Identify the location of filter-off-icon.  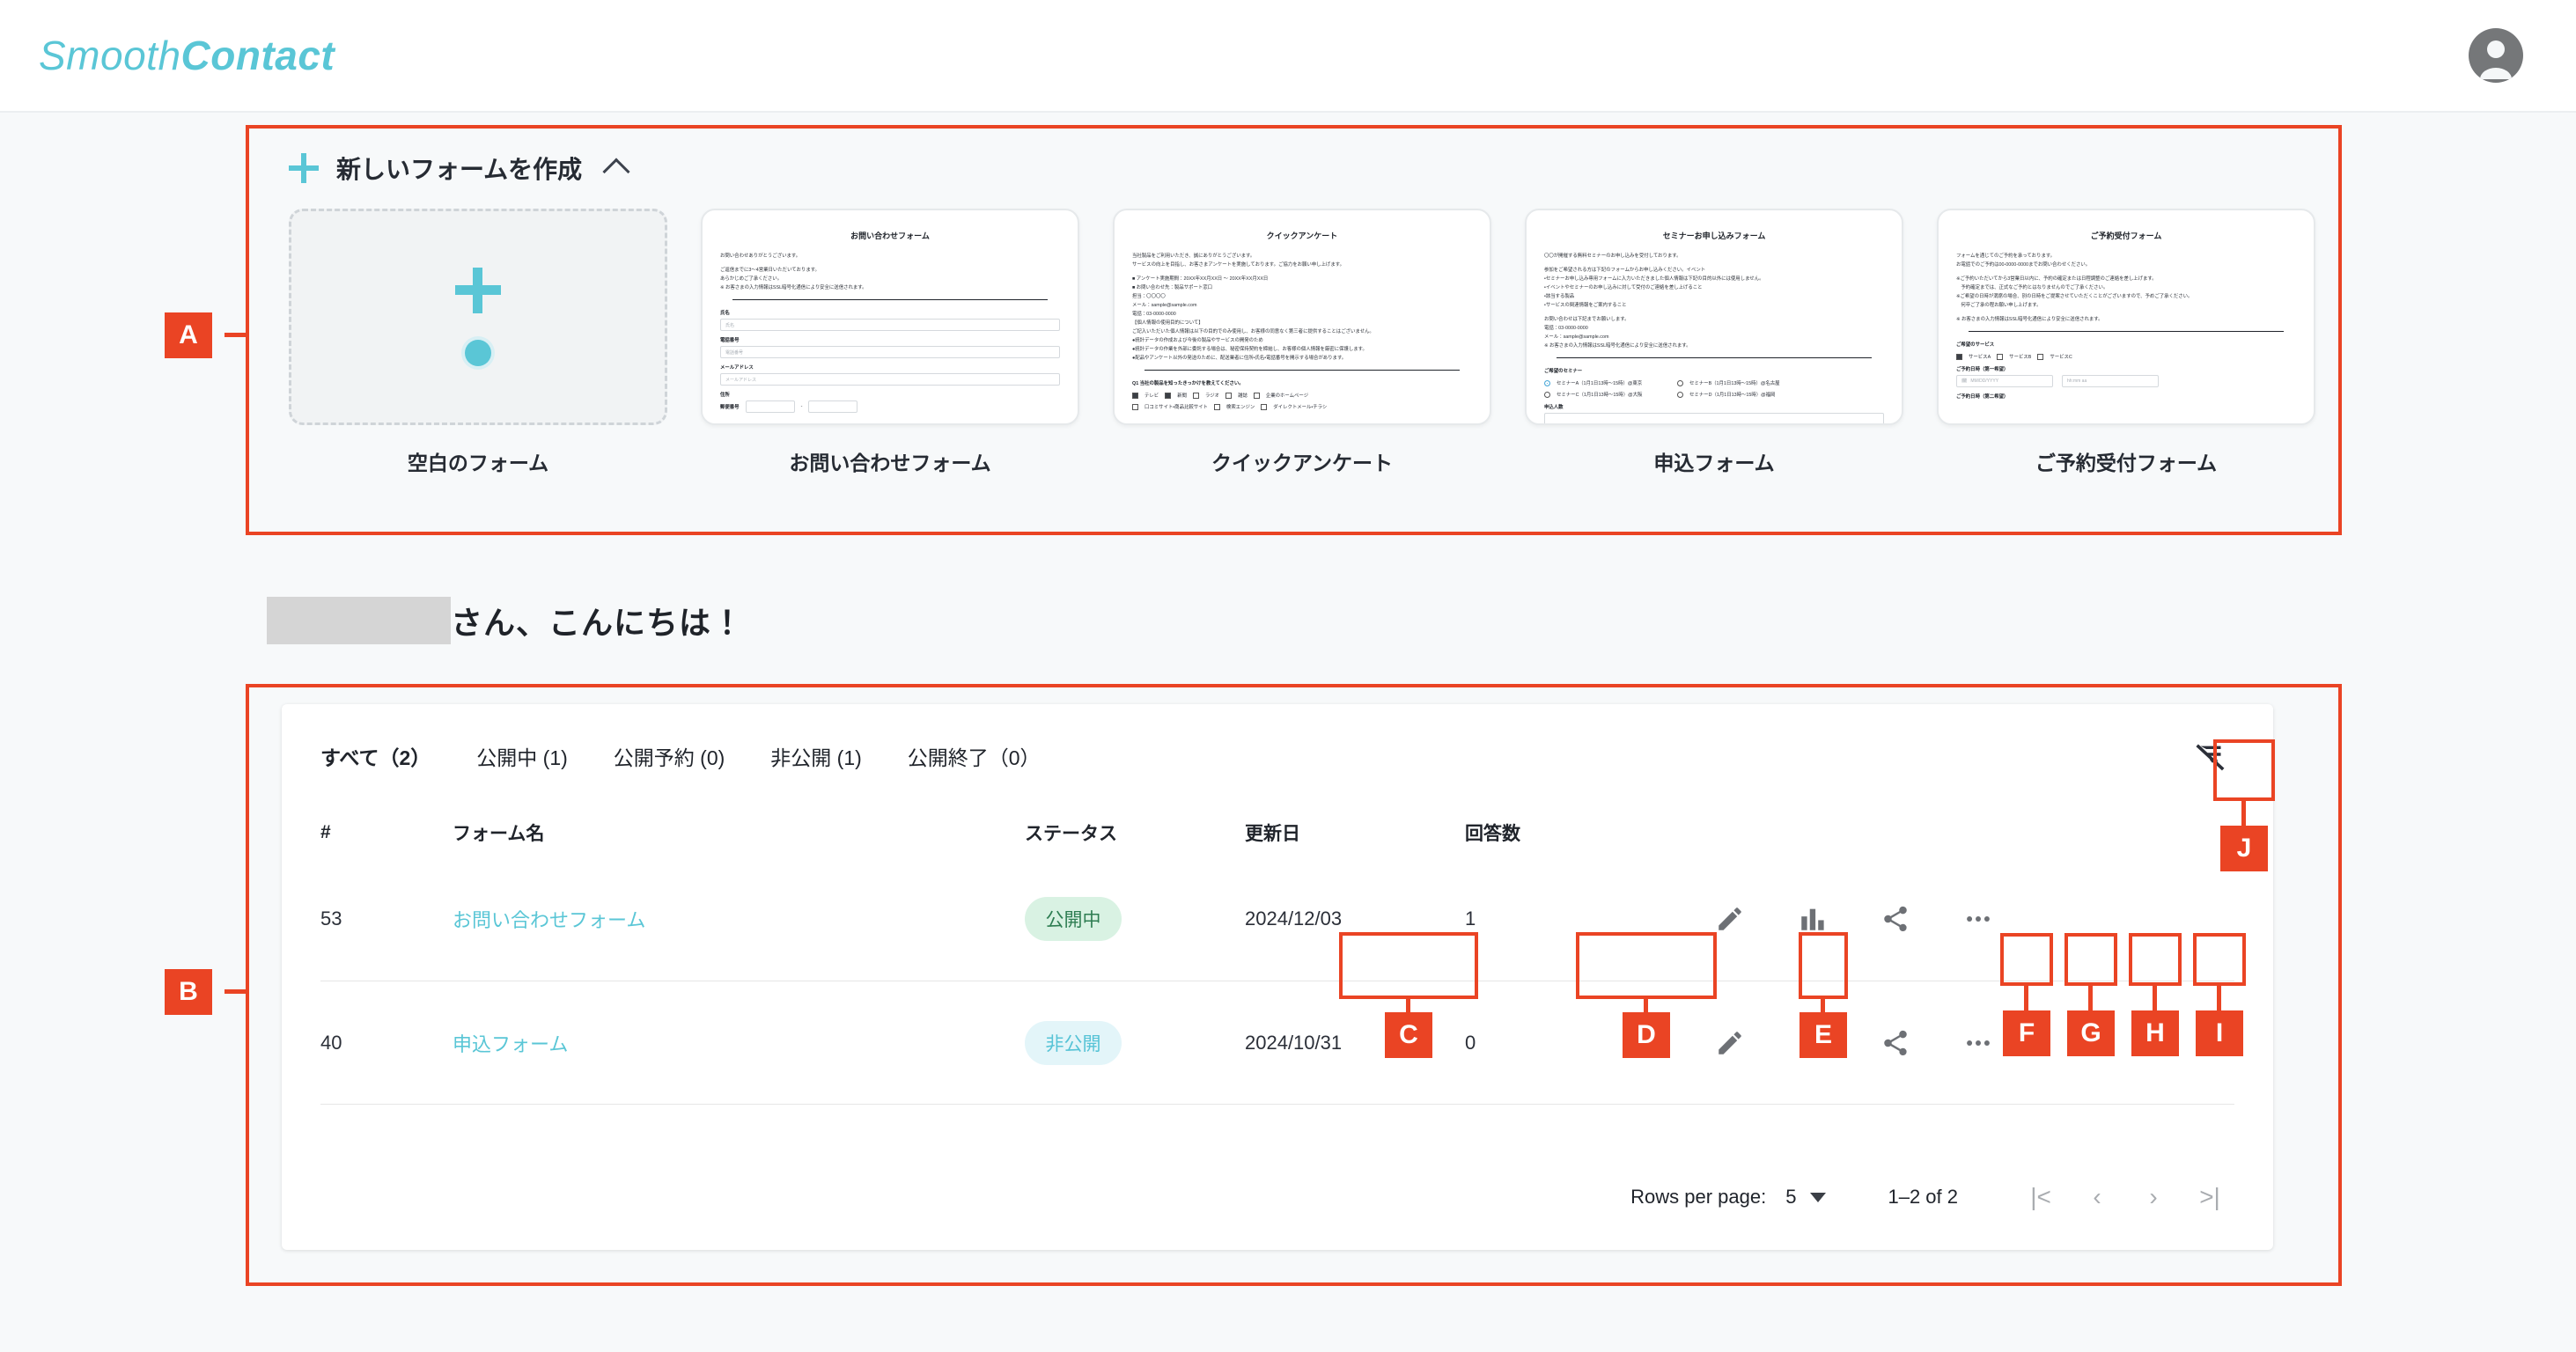
(2210, 758).